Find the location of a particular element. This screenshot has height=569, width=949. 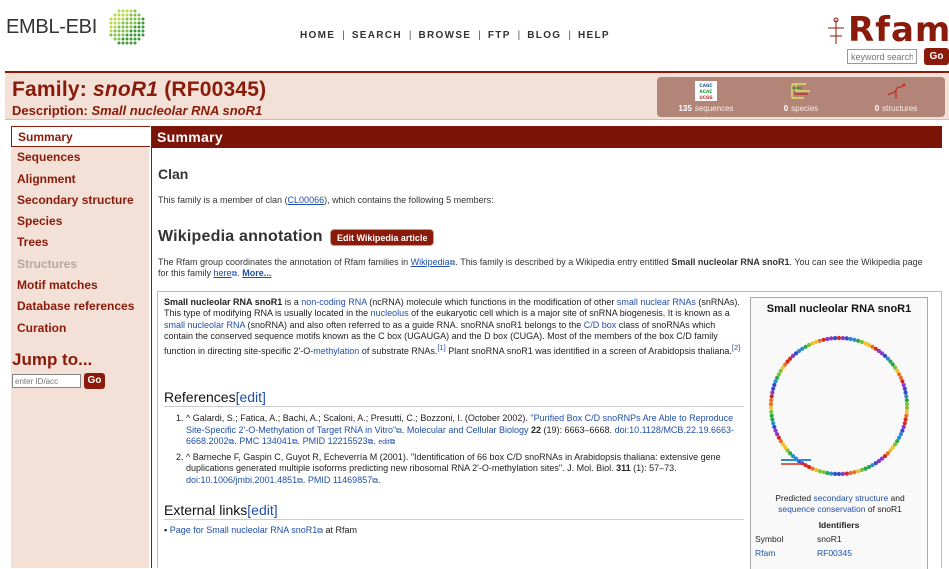

nav-browse: BROWSE is located at coordinates (444, 35).